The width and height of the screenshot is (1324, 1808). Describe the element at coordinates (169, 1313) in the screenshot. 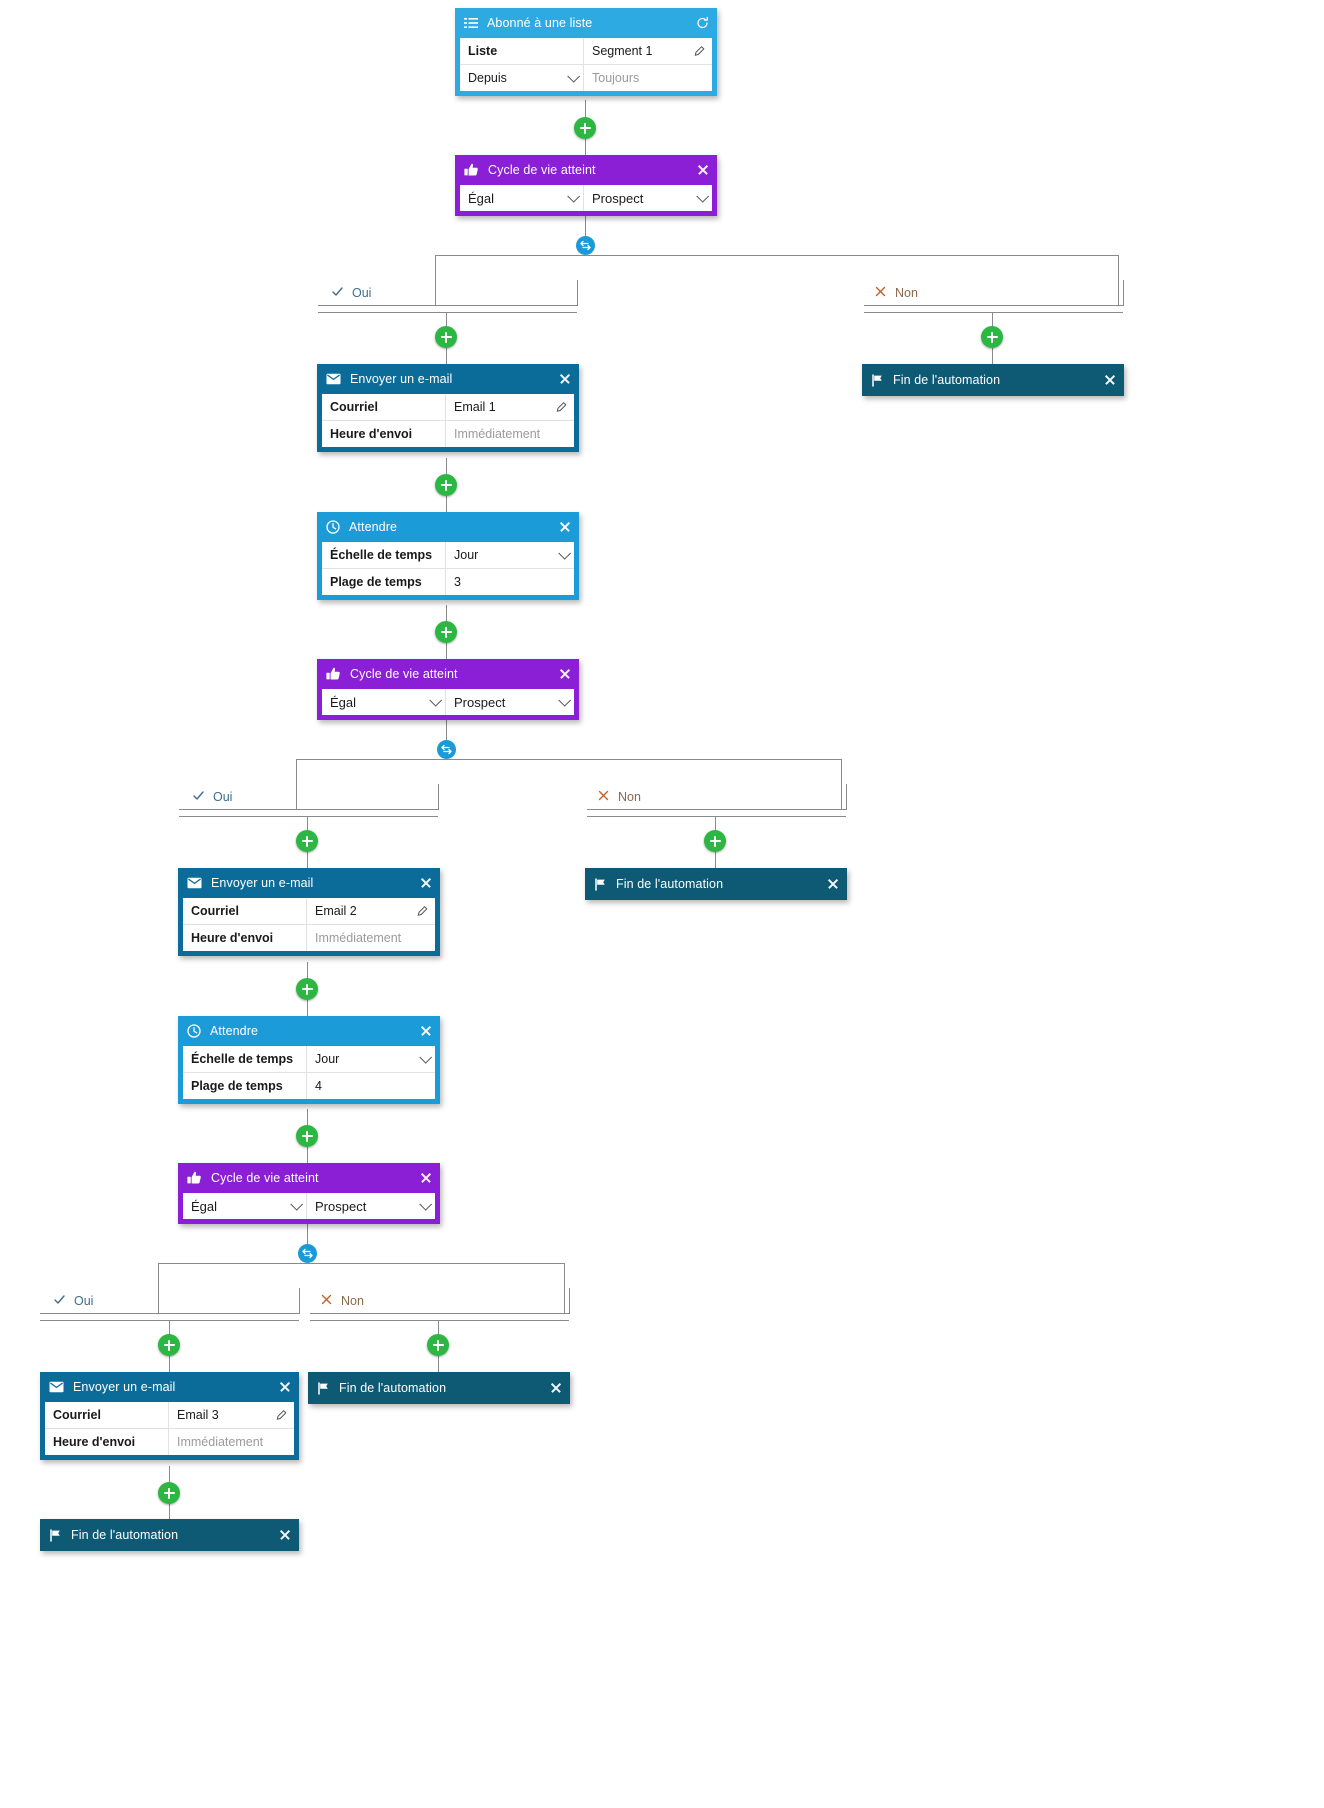

I see `branch3-yes-plate-top` at that location.